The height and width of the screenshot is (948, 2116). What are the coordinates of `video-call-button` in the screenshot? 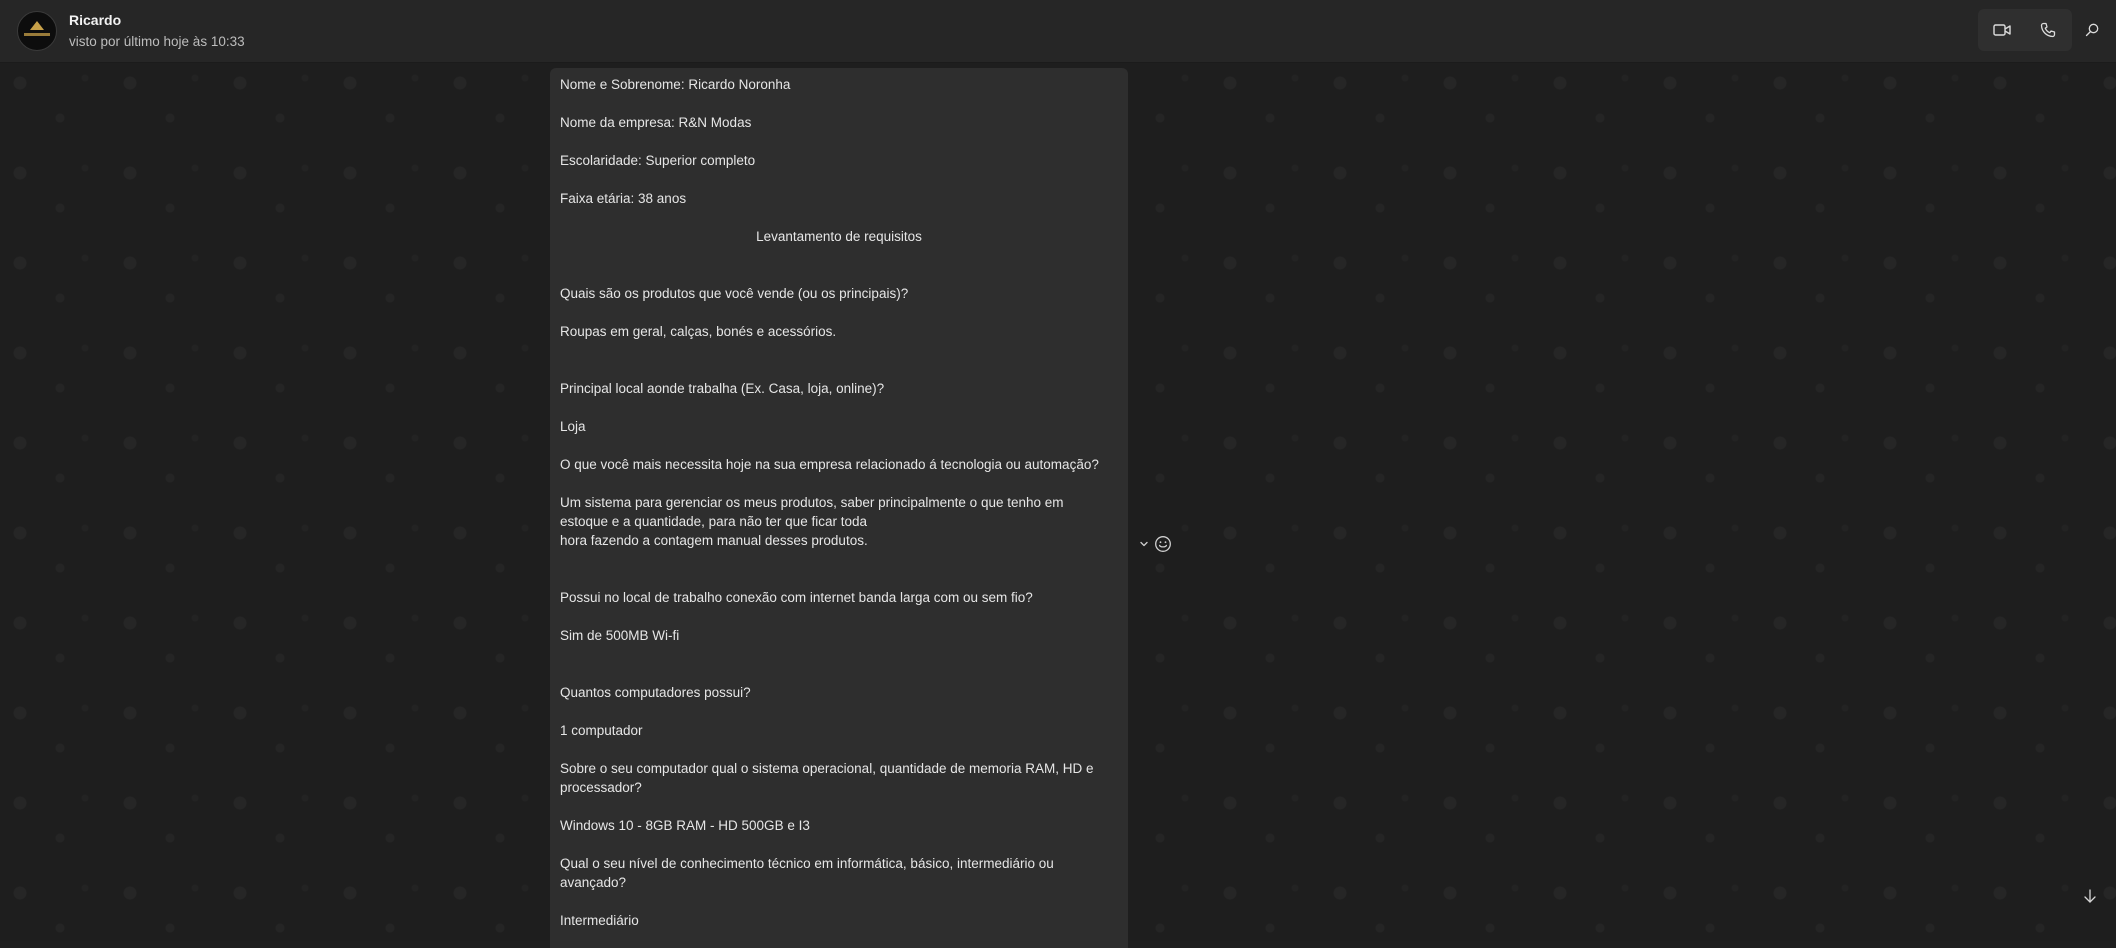 It's located at (2002, 30).